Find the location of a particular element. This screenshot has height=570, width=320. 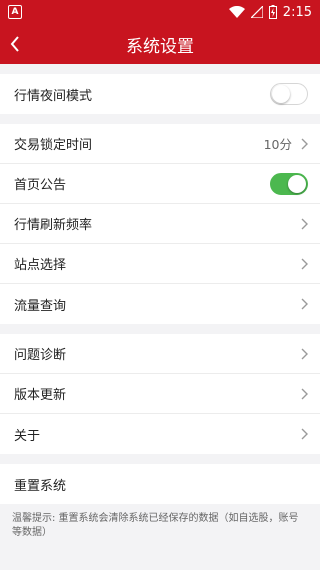

chevron-left-icon is located at coordinates (14, 44).